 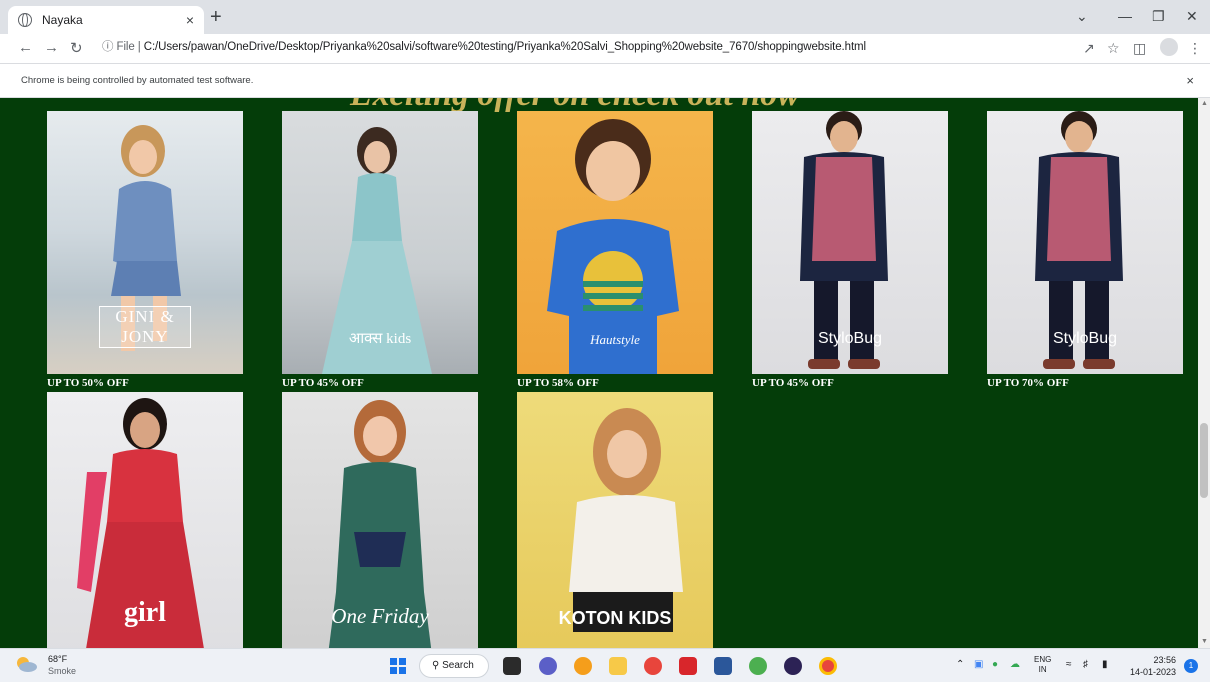 I want to click on scroll-down-arrow-icon: ▼, so click(x=1204, y=641).